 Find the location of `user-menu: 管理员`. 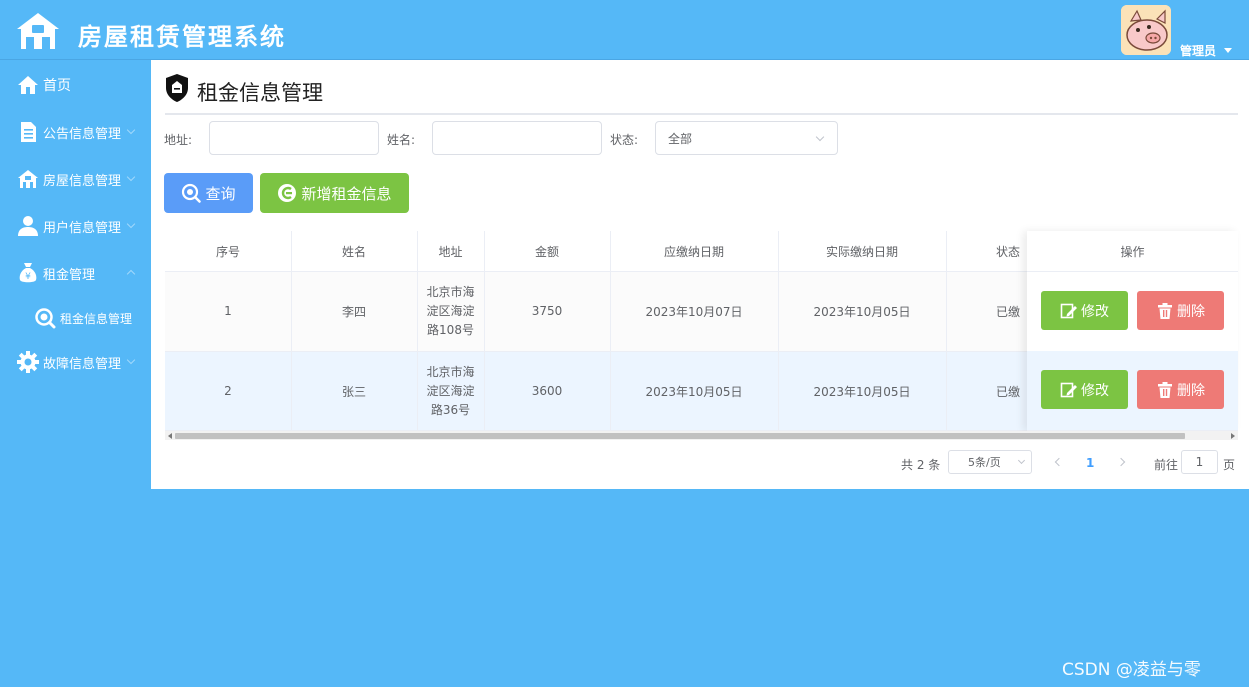

user-menu: 管理员 is located at coordinates (1206, 50).